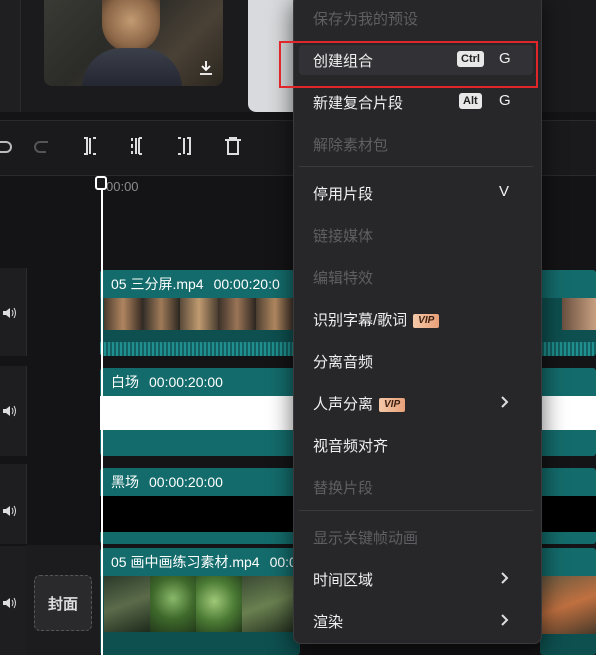 Image resolution: width=596 pixels, height=655 pixels. I want to click on clip-black-tail, so click(568, 506).